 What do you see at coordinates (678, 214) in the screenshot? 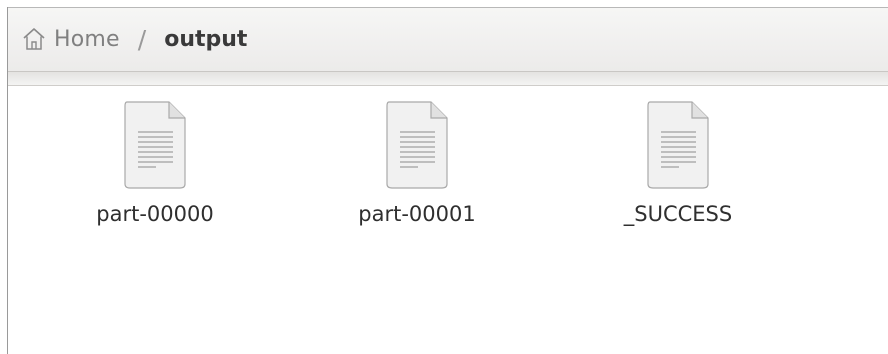
I see `file-name: _SUCCESS` at bounding box center [678, 214].